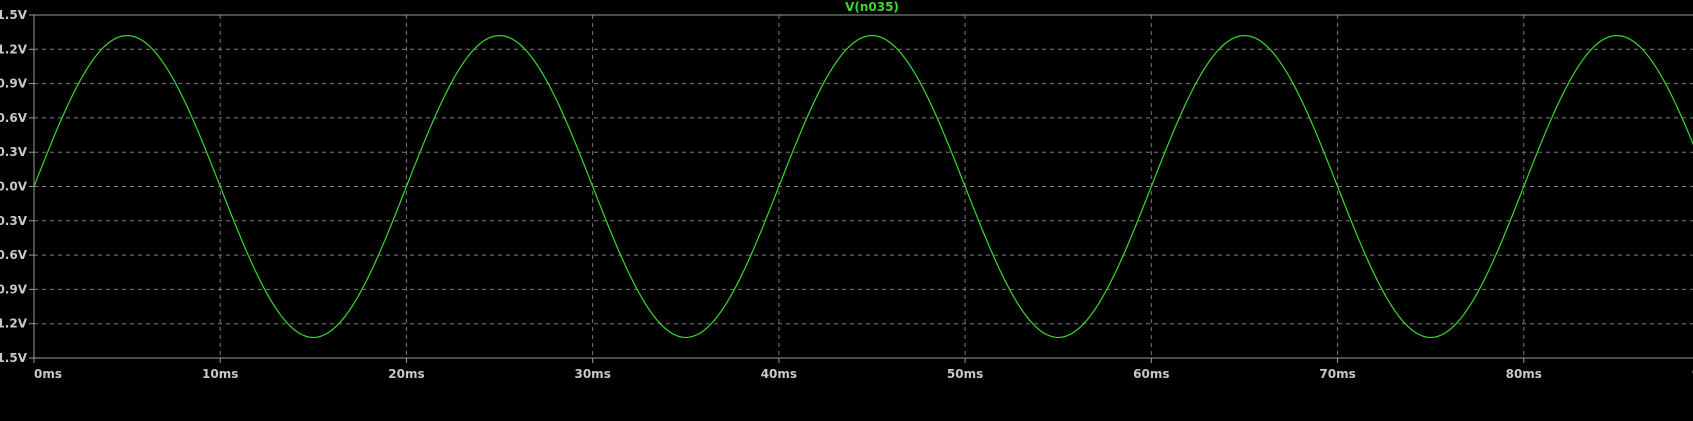 Image resolution: width=1693 pixels, height=421 pixels. I want to click on x-tick-label: 0ms, so click(48, 374).